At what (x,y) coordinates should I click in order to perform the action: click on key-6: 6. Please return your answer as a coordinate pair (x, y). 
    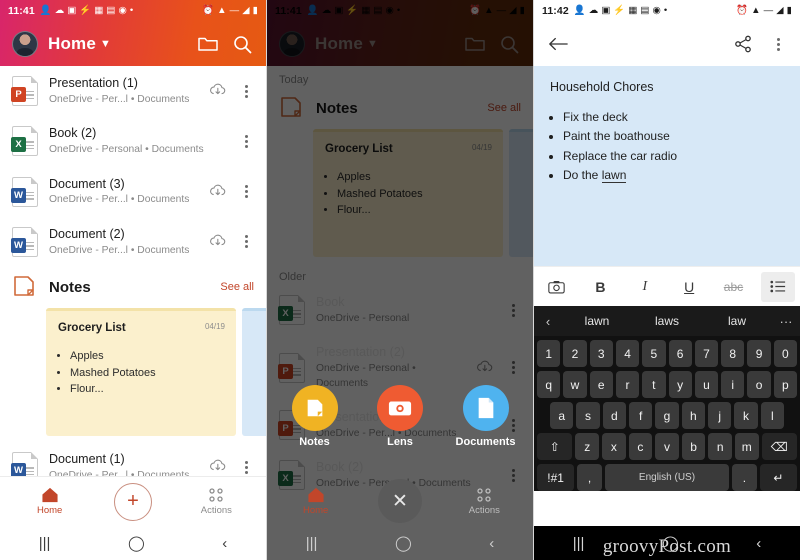
    Looking at the image, I should click on (680, 353).